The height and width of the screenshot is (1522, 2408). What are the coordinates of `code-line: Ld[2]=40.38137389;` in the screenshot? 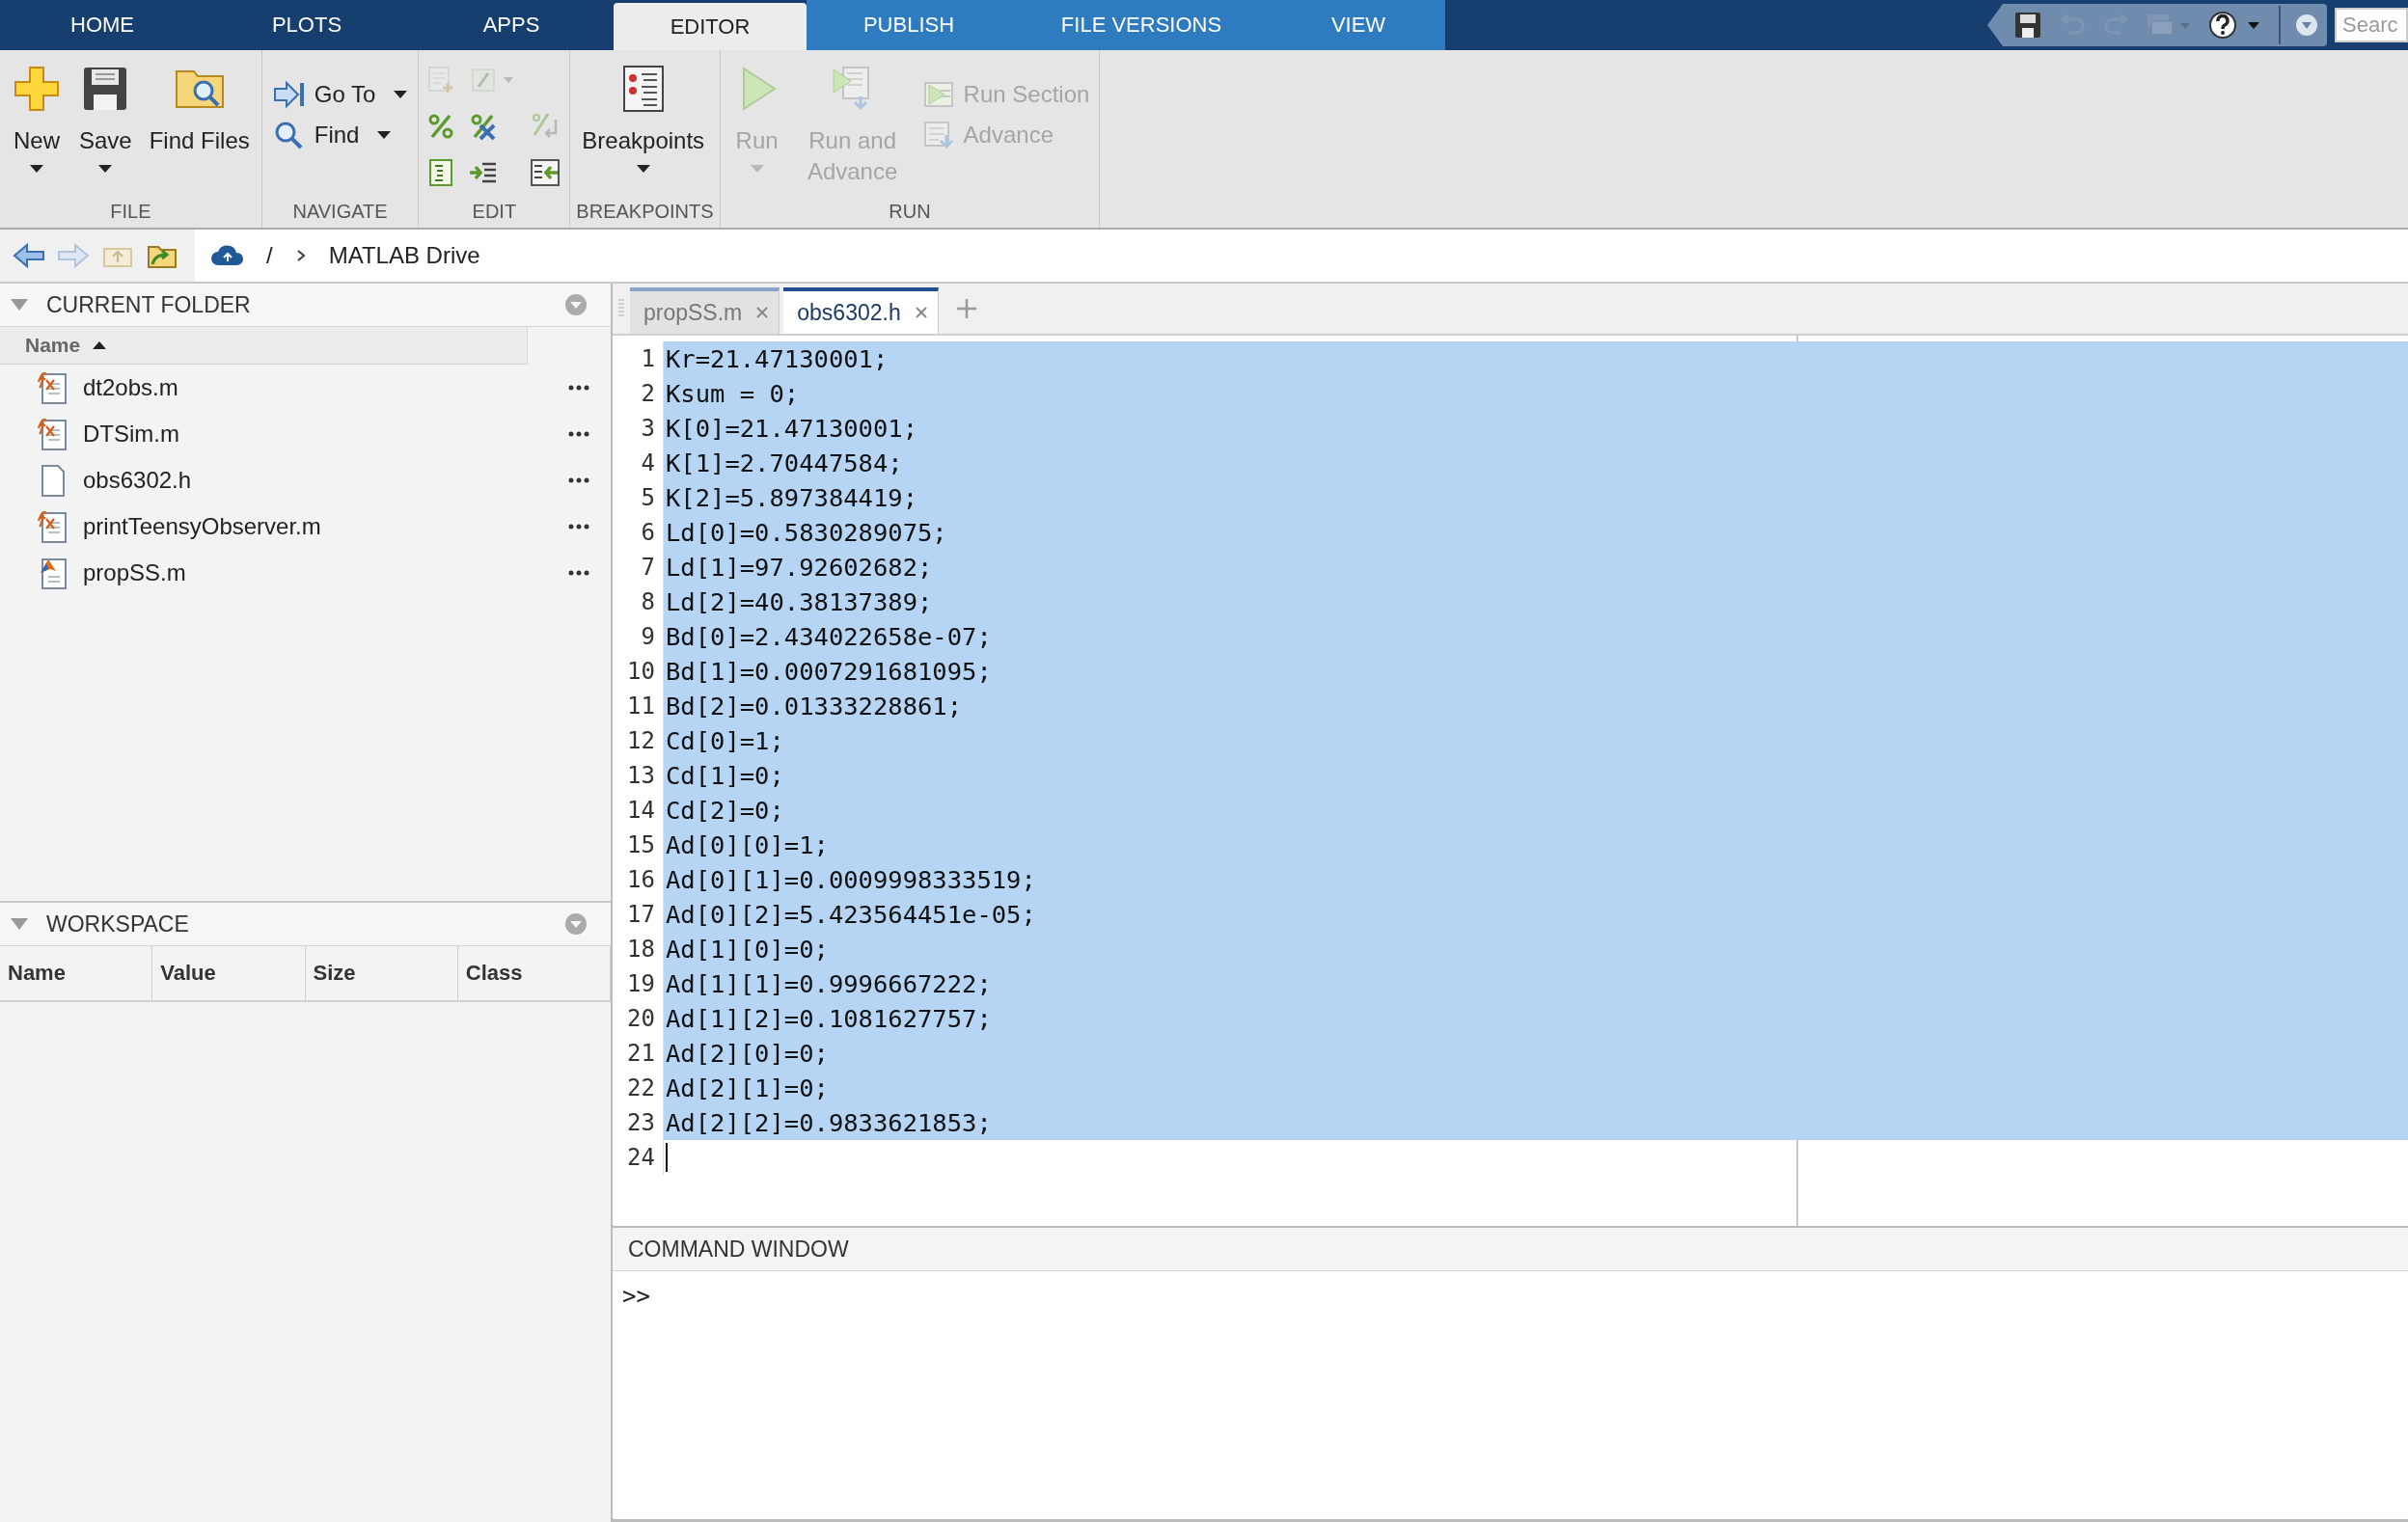 It's located at (799, 601).